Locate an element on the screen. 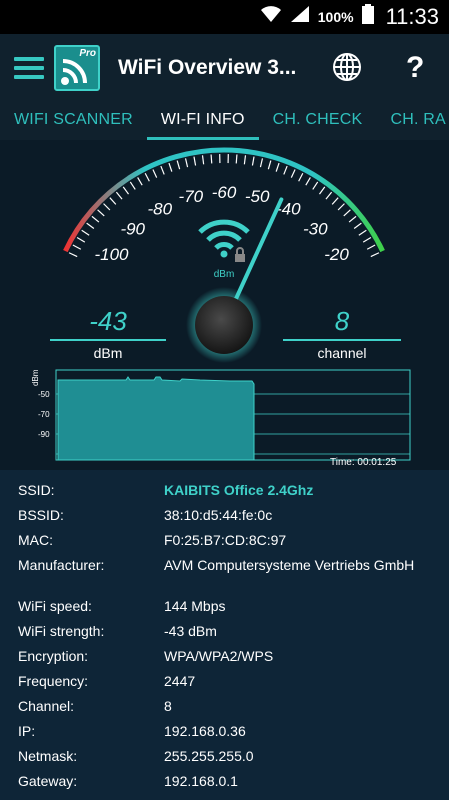  info-value: KAIBITS Office 2.4Ghz is located at coordinates (239, 490).